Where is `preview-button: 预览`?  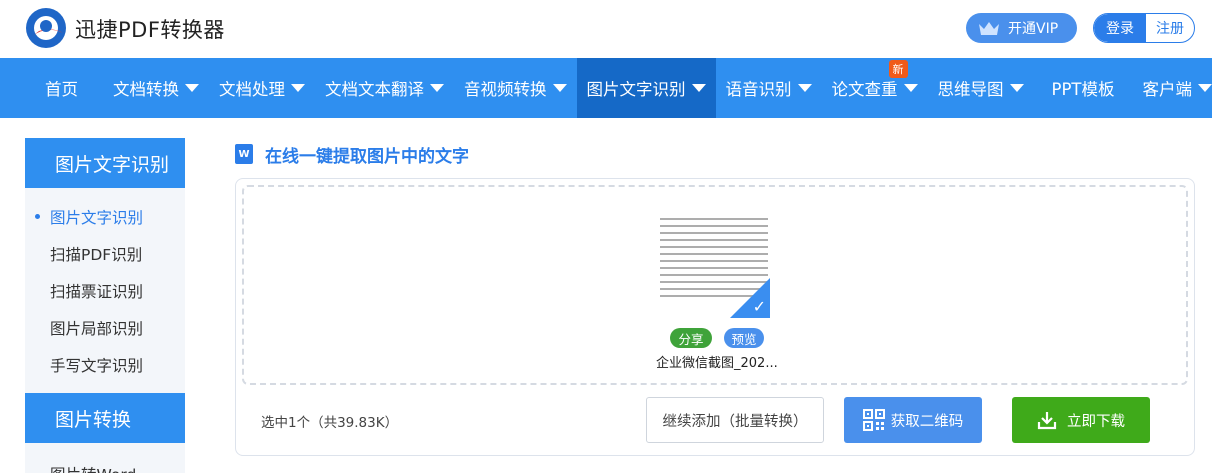
preview-button: 预览 is located at coordinates (744, 338).